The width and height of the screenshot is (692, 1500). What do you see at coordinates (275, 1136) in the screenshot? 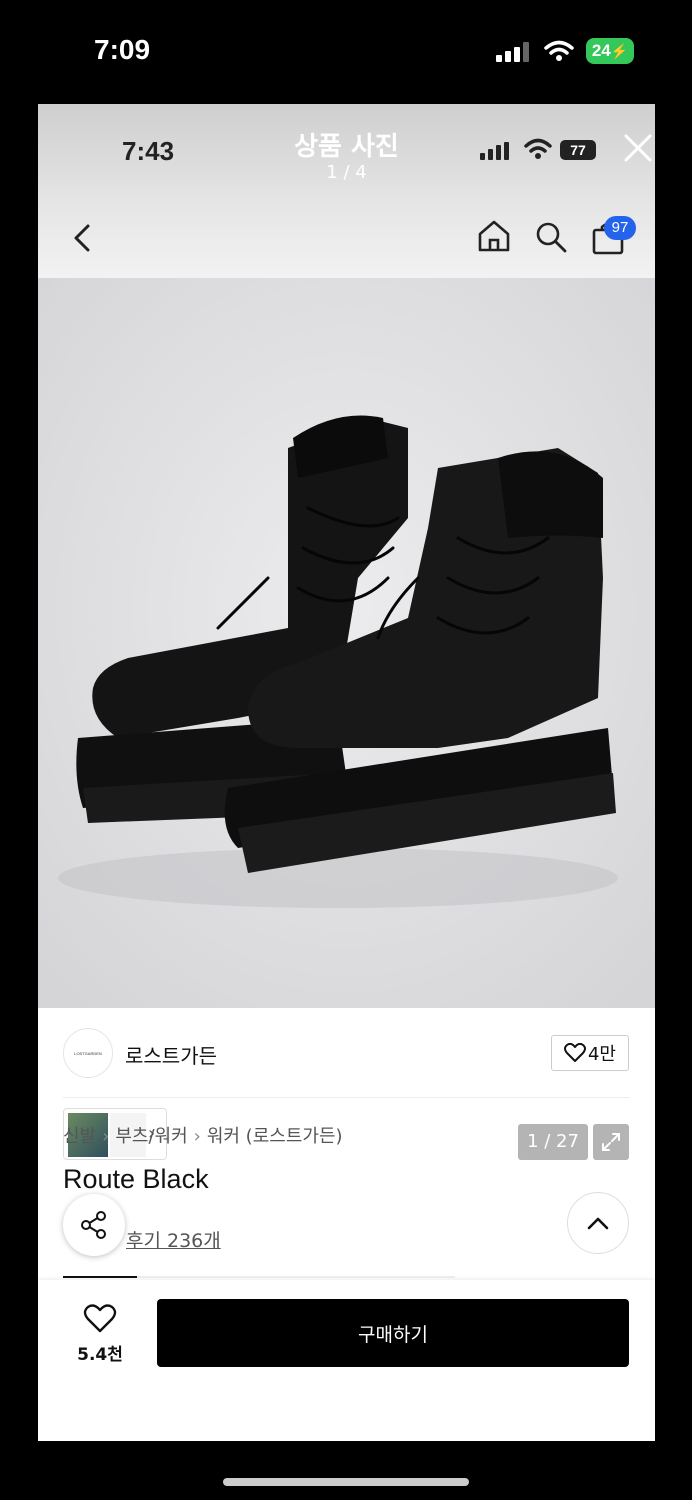
I see `breadcrumb-item: 워커 (로스트가든)` at bounding box center [275, 1136].